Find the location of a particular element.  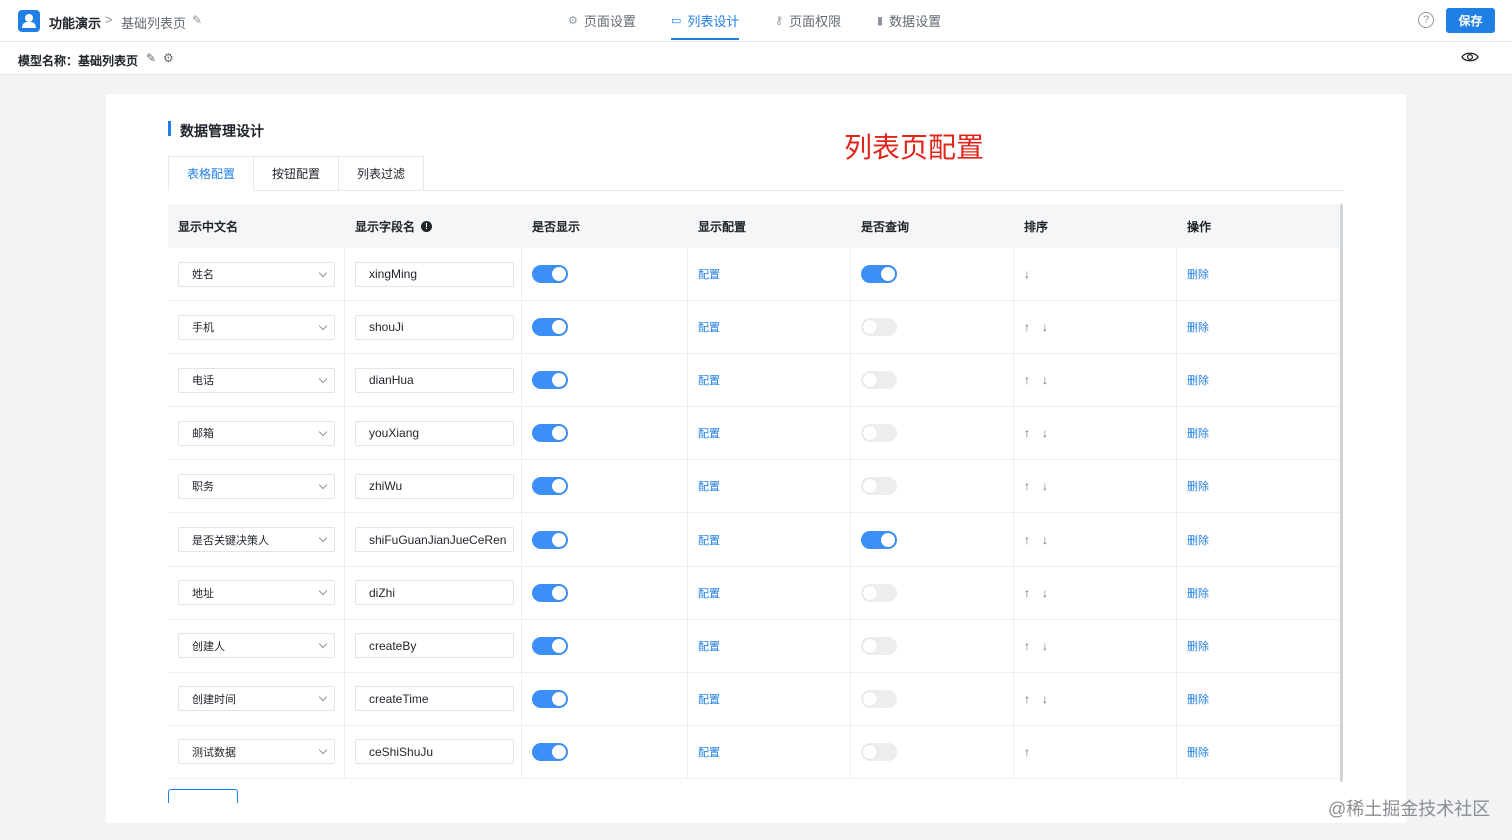

display-name-select: 创建时间 is located at coordinates (256, 699).